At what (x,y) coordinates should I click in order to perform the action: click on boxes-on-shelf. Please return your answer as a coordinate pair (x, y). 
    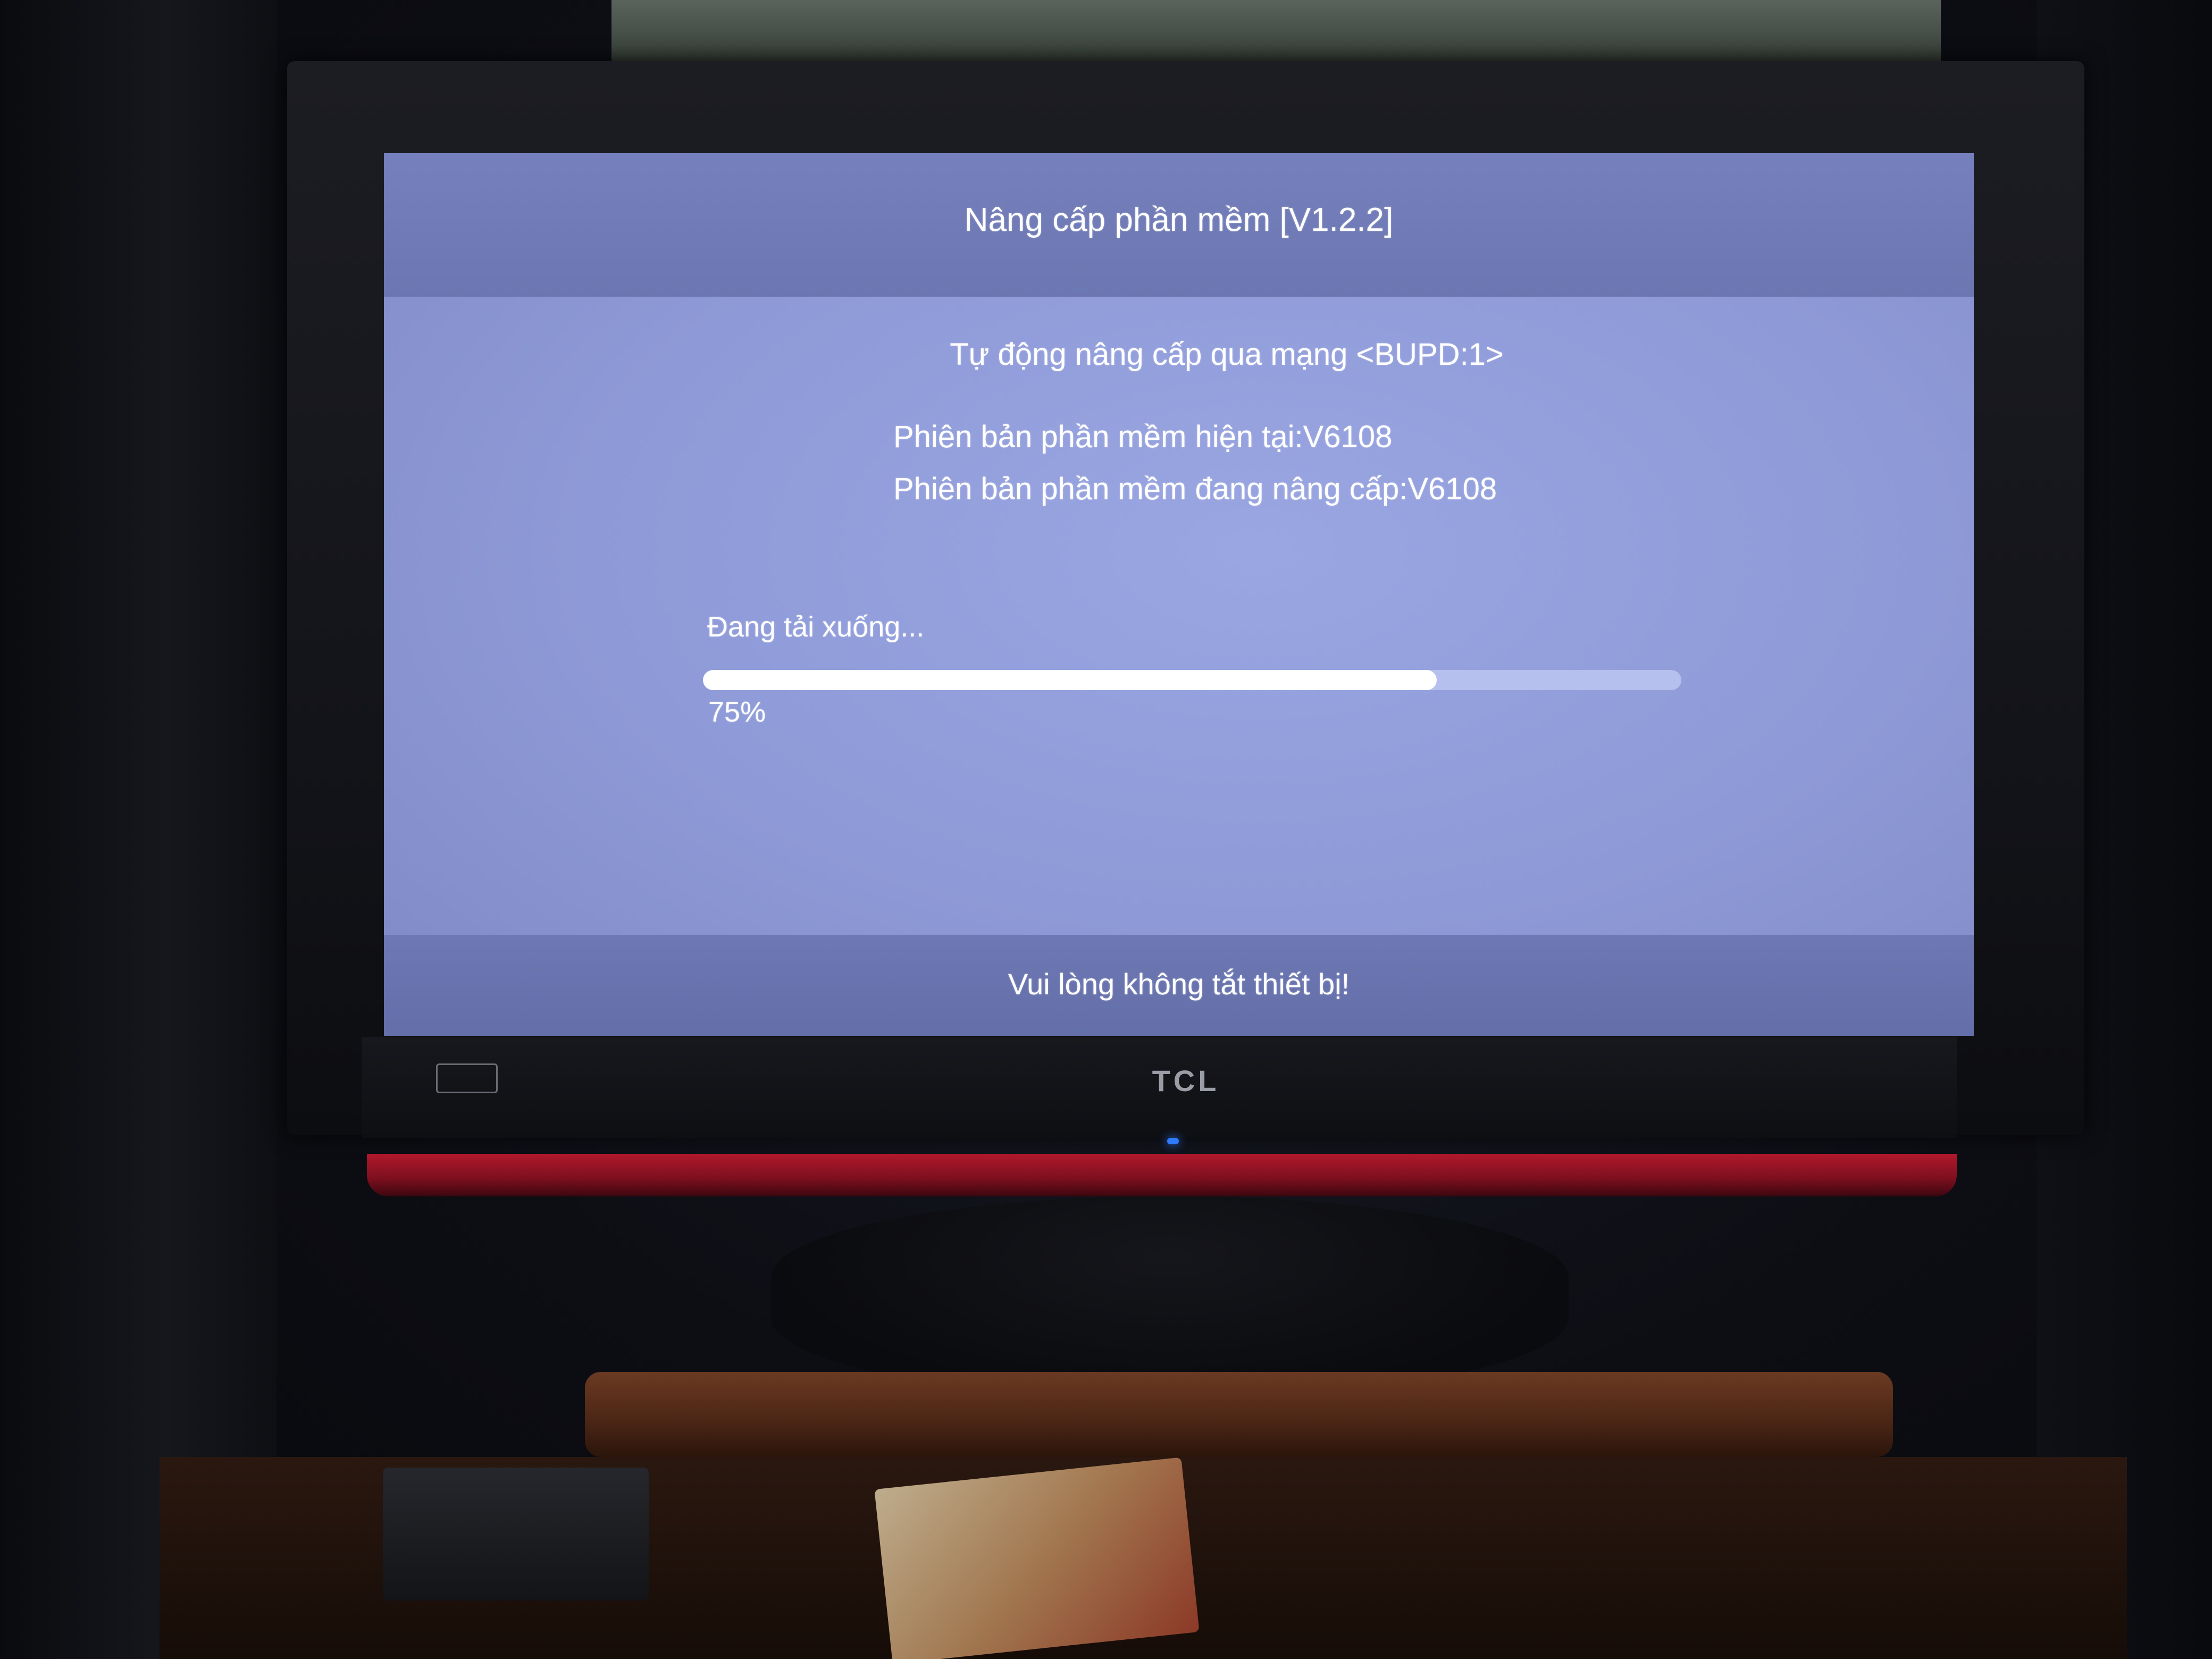
    Looking at the image, I should click on (1037, 1558).